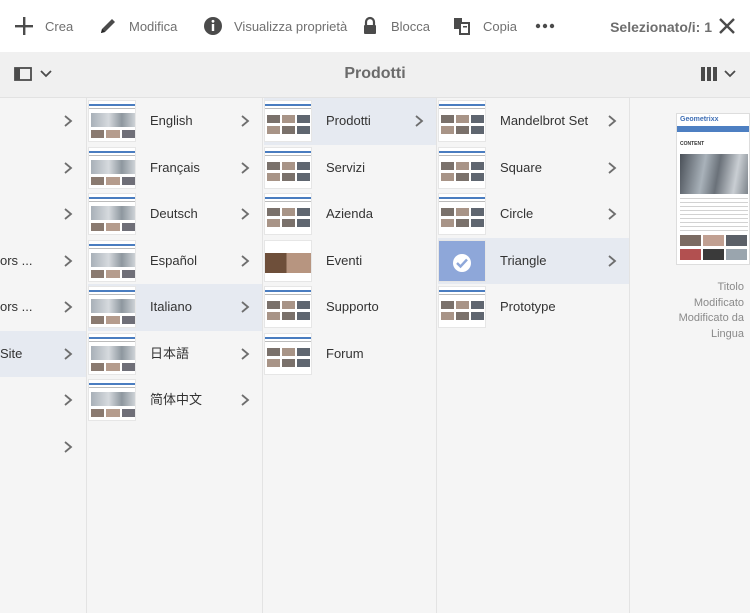 The image size is (750, 613). I want to click on list-item-selected: Italiano, so click(175, 307).